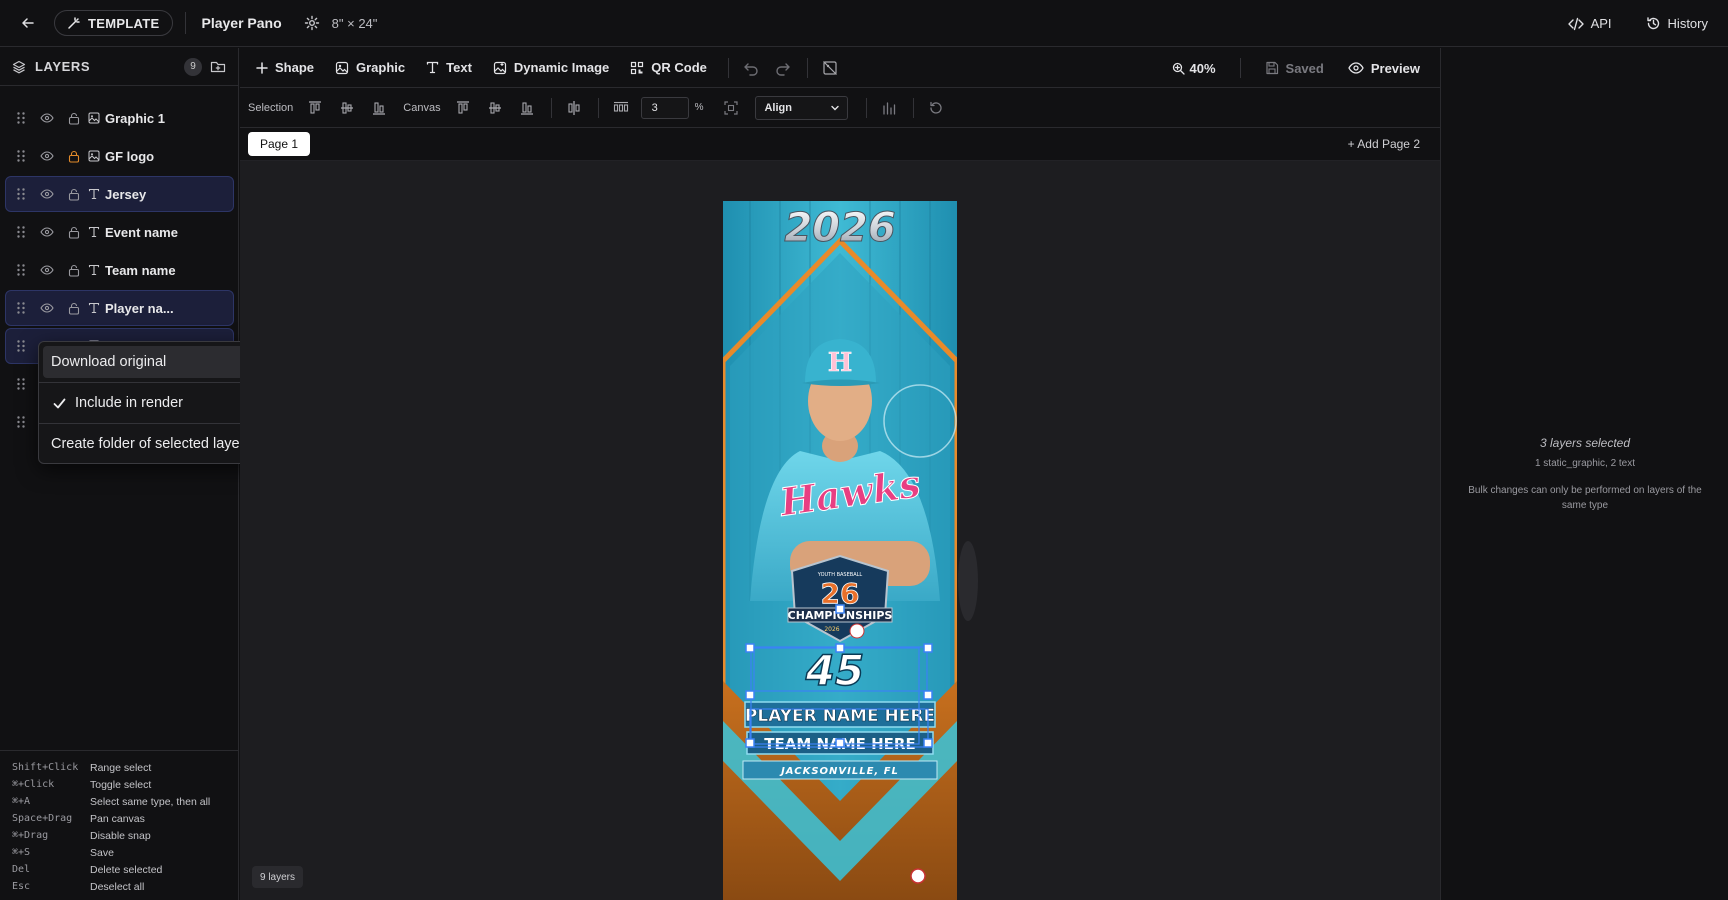 The width and height of the screenshot is (1728, 900). What do you see at coordinates (295, 67) in the screenshot?
I see `tool-label: Shape` at bounding box center [295, 67].